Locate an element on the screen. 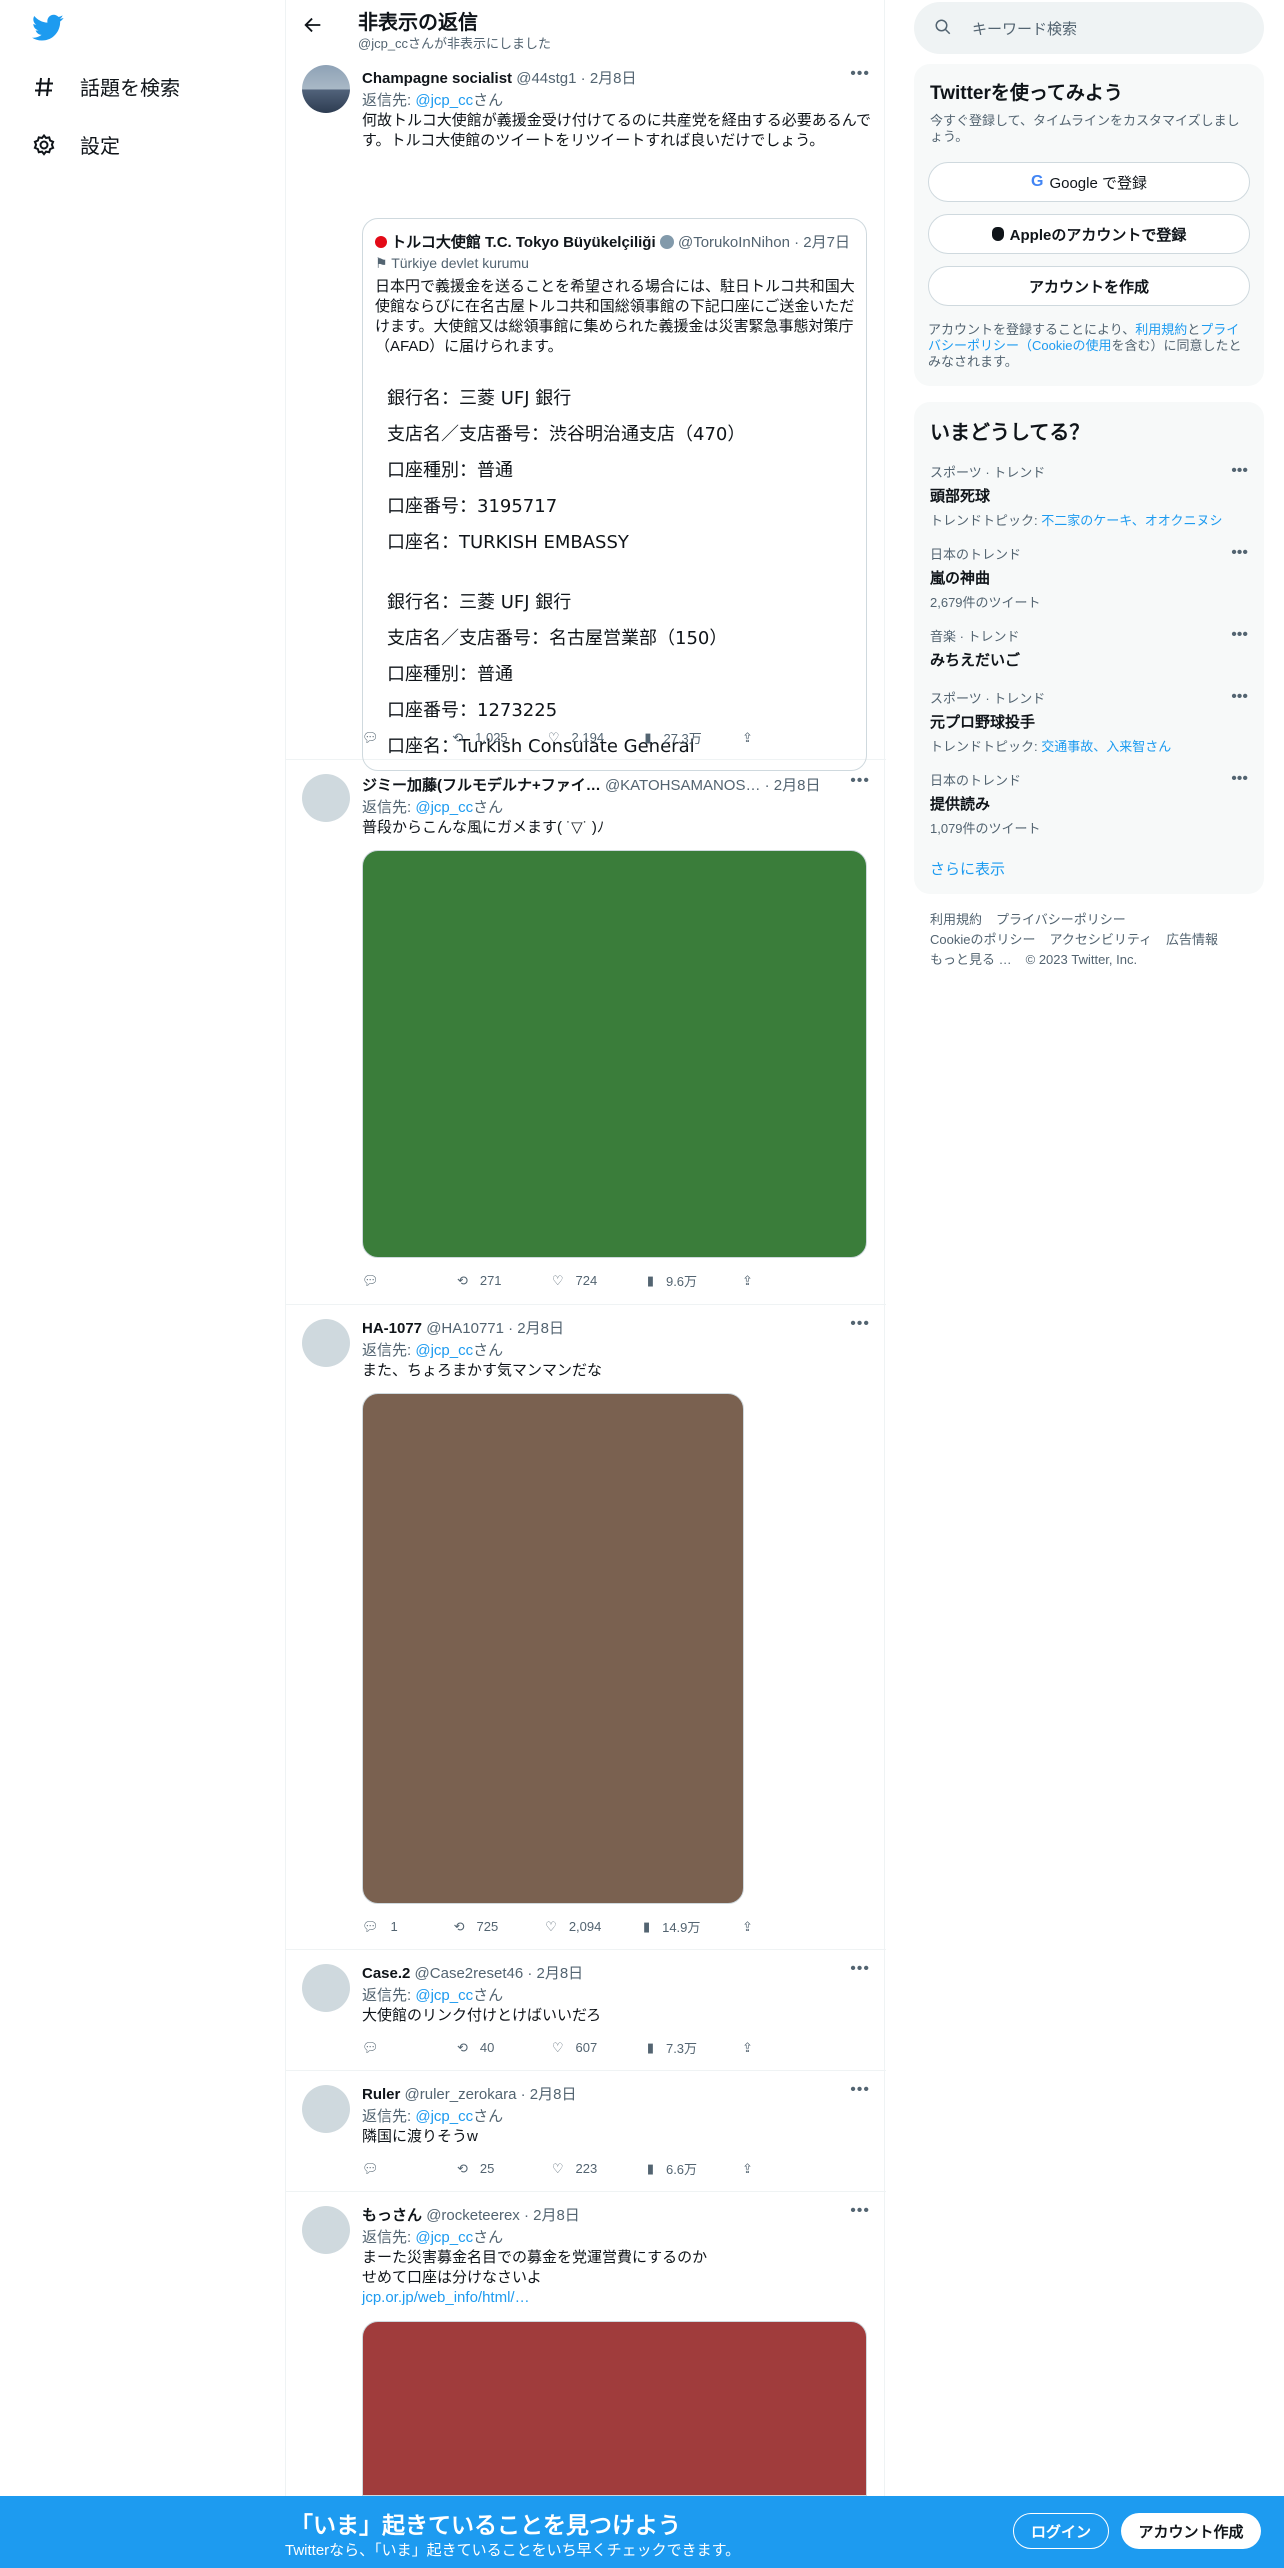 The height and width of the screenshot is (2568, 1284). author-handle-date: @KATOHSAMANOS… · 2月8日 is located at coordinates (713, 785).